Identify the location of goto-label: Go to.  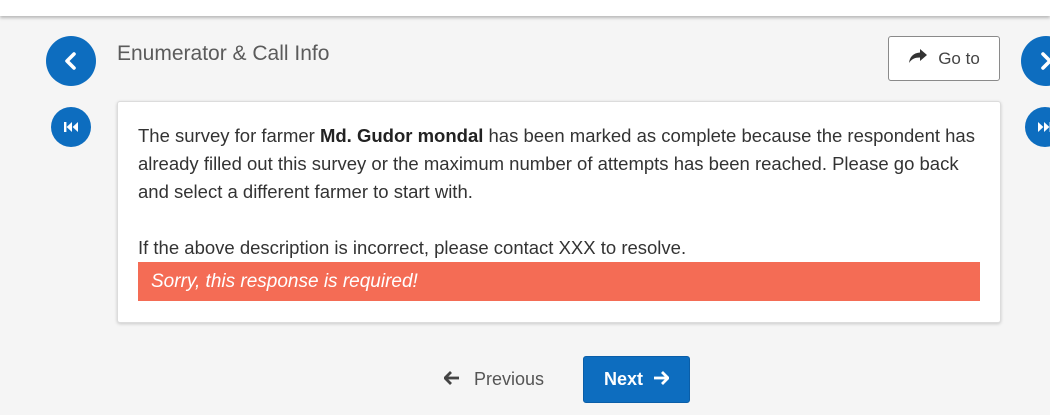
(959, 58).